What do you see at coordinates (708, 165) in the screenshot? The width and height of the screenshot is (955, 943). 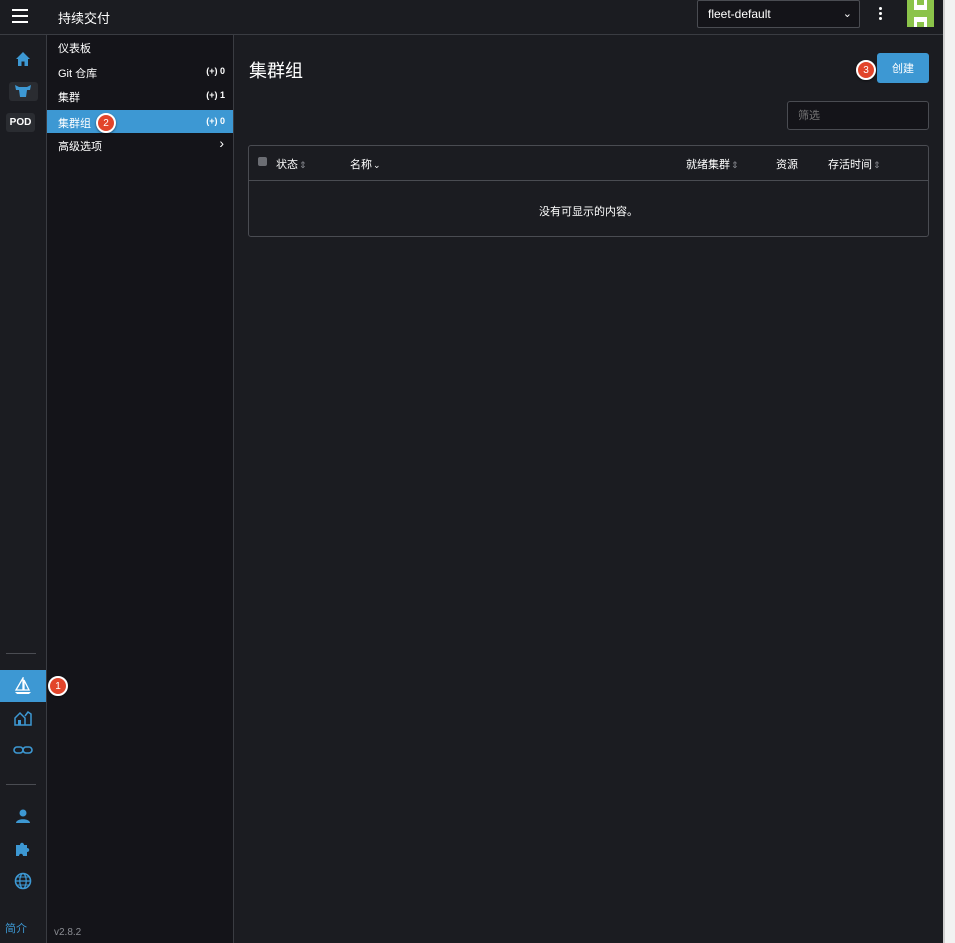 I see `column-label: 就绪集群` at bounding box center [708, 165].